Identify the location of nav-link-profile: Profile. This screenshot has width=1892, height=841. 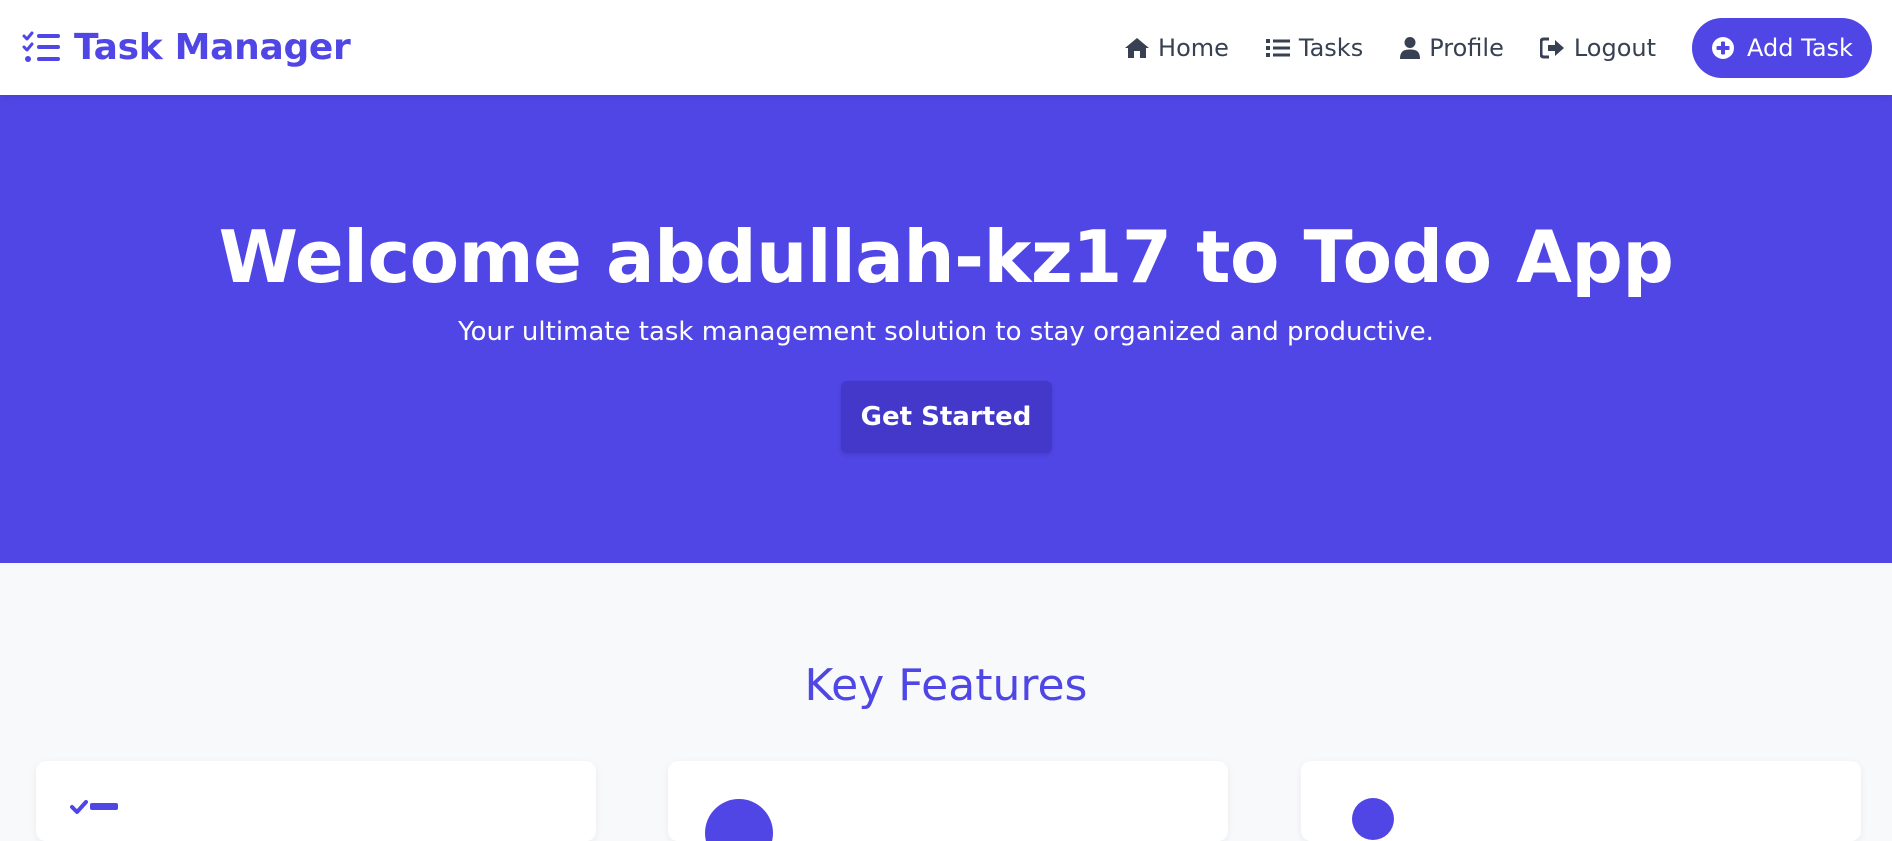
(1451, 48).